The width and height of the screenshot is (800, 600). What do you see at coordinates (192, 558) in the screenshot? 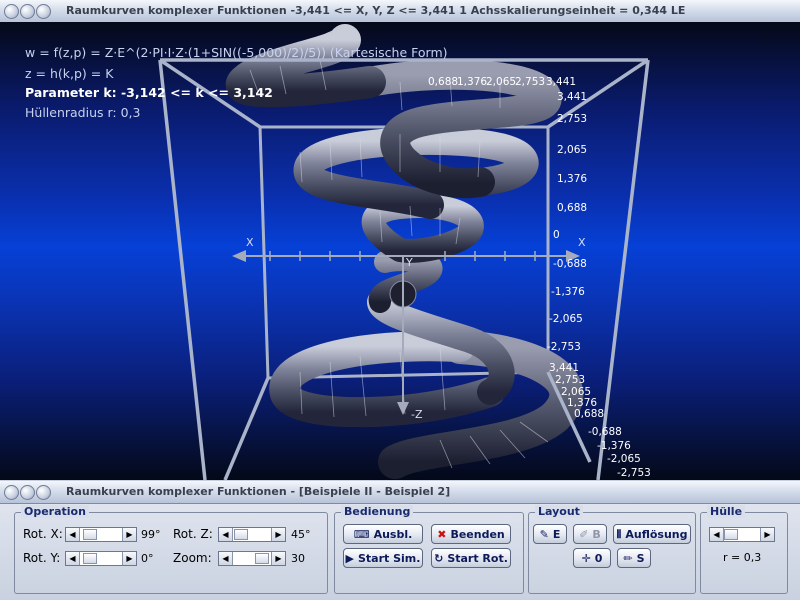
I see `zoom-label: Zoom:` at bounding box center [192, 558].